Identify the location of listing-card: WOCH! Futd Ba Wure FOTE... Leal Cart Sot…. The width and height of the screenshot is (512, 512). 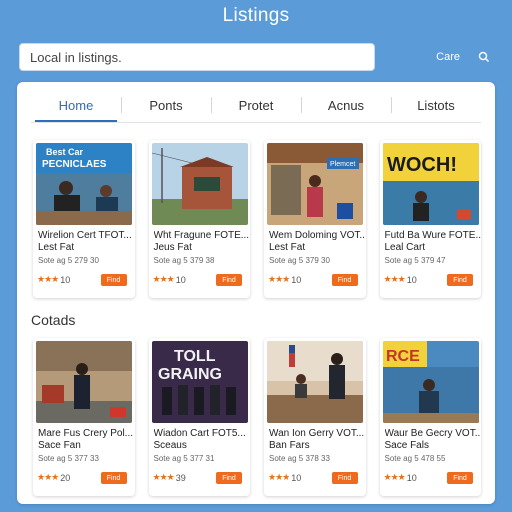
(430, 219).